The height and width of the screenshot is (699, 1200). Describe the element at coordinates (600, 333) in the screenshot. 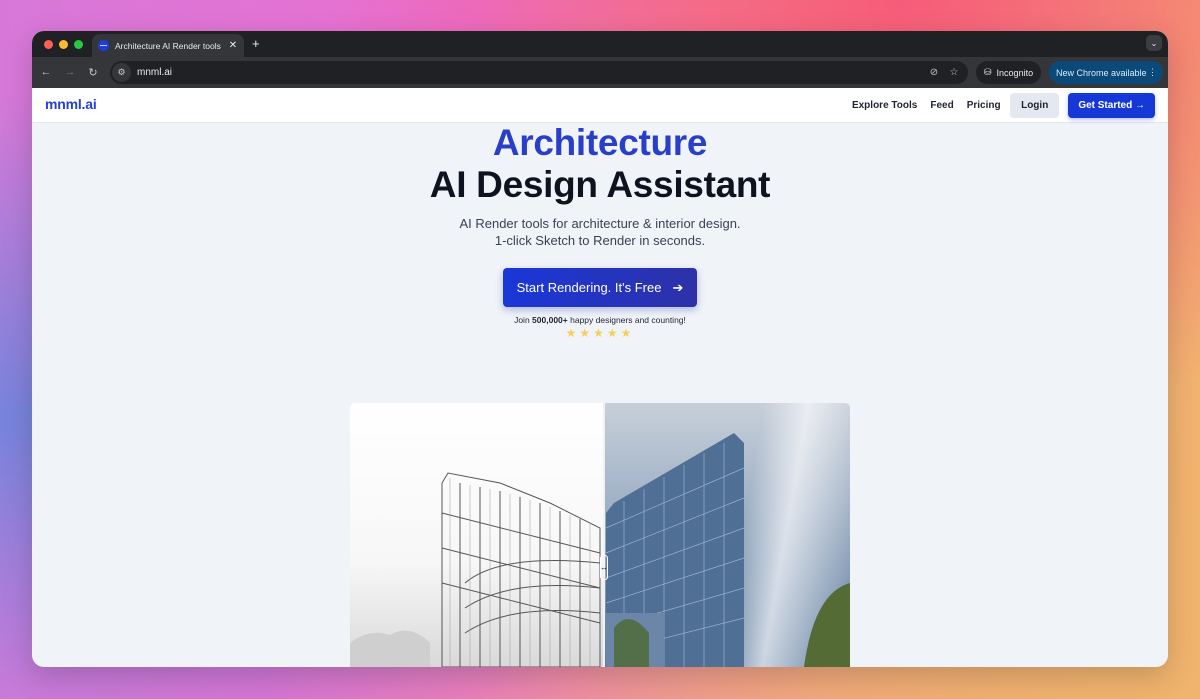

I see `rating-stars-icon: ★★★★★` at that location.